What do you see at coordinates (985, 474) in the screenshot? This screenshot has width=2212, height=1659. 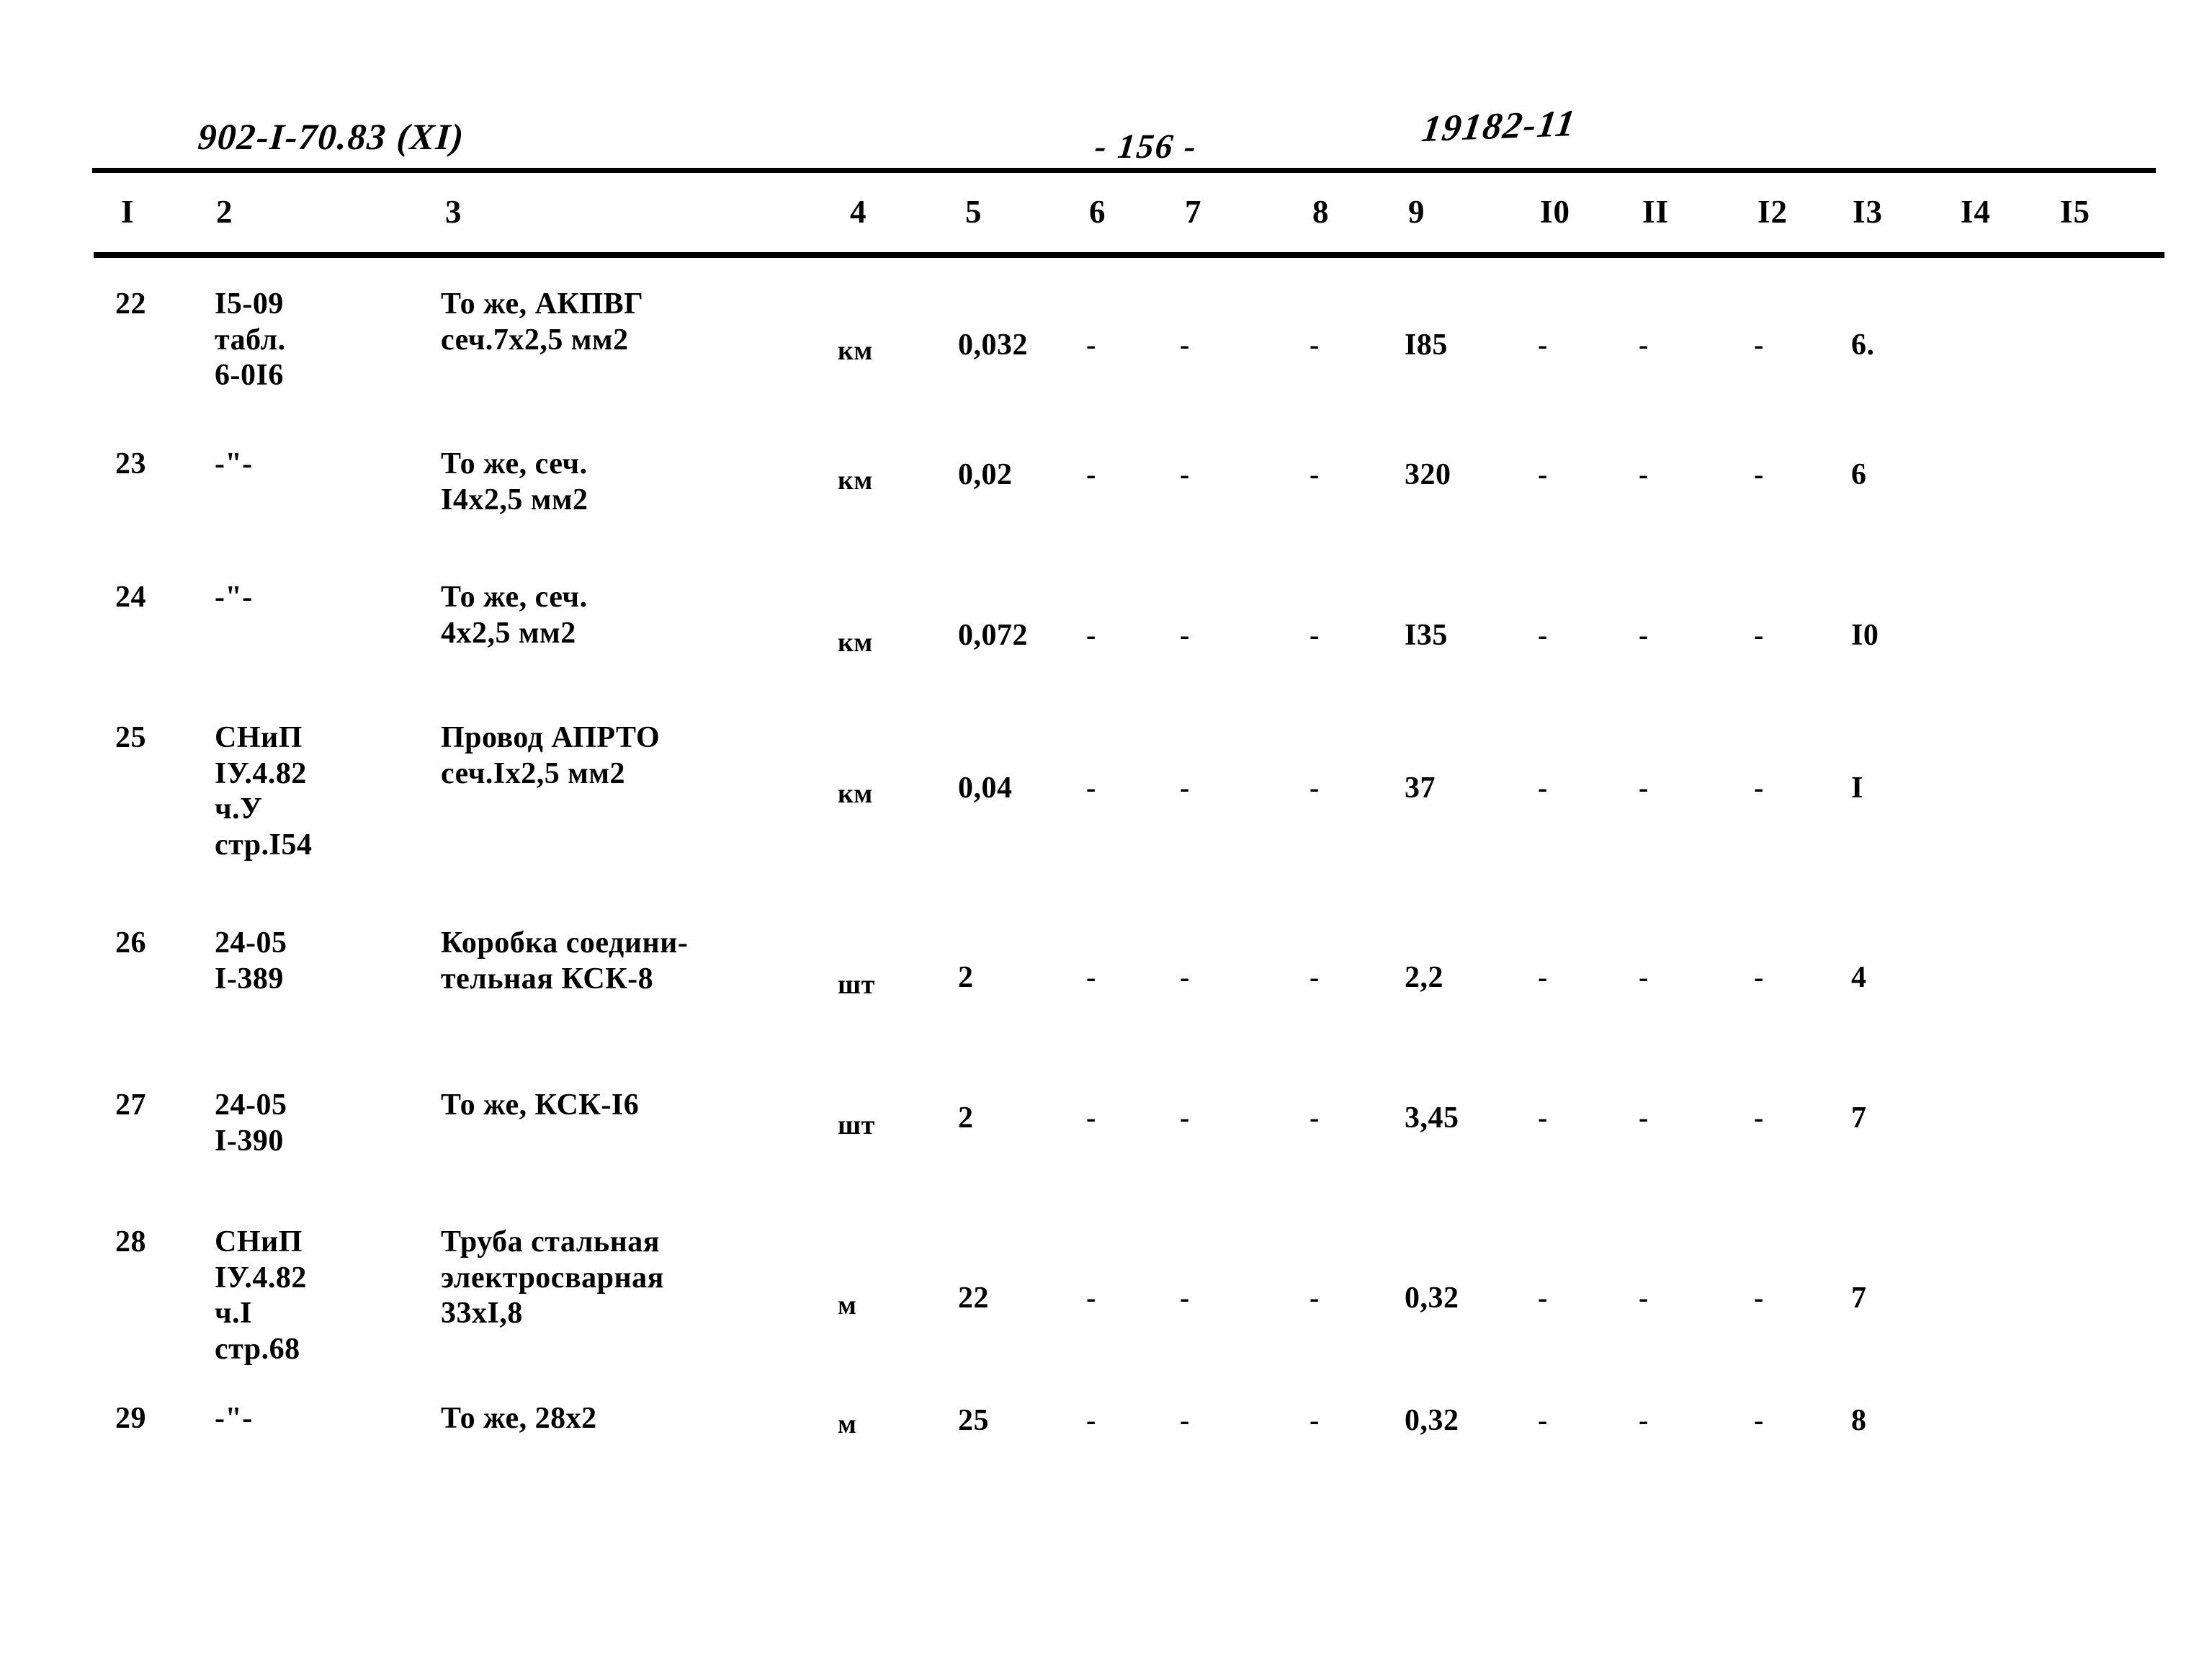 I see `cell-qty: 0,02` at bounding box center [985, 474].